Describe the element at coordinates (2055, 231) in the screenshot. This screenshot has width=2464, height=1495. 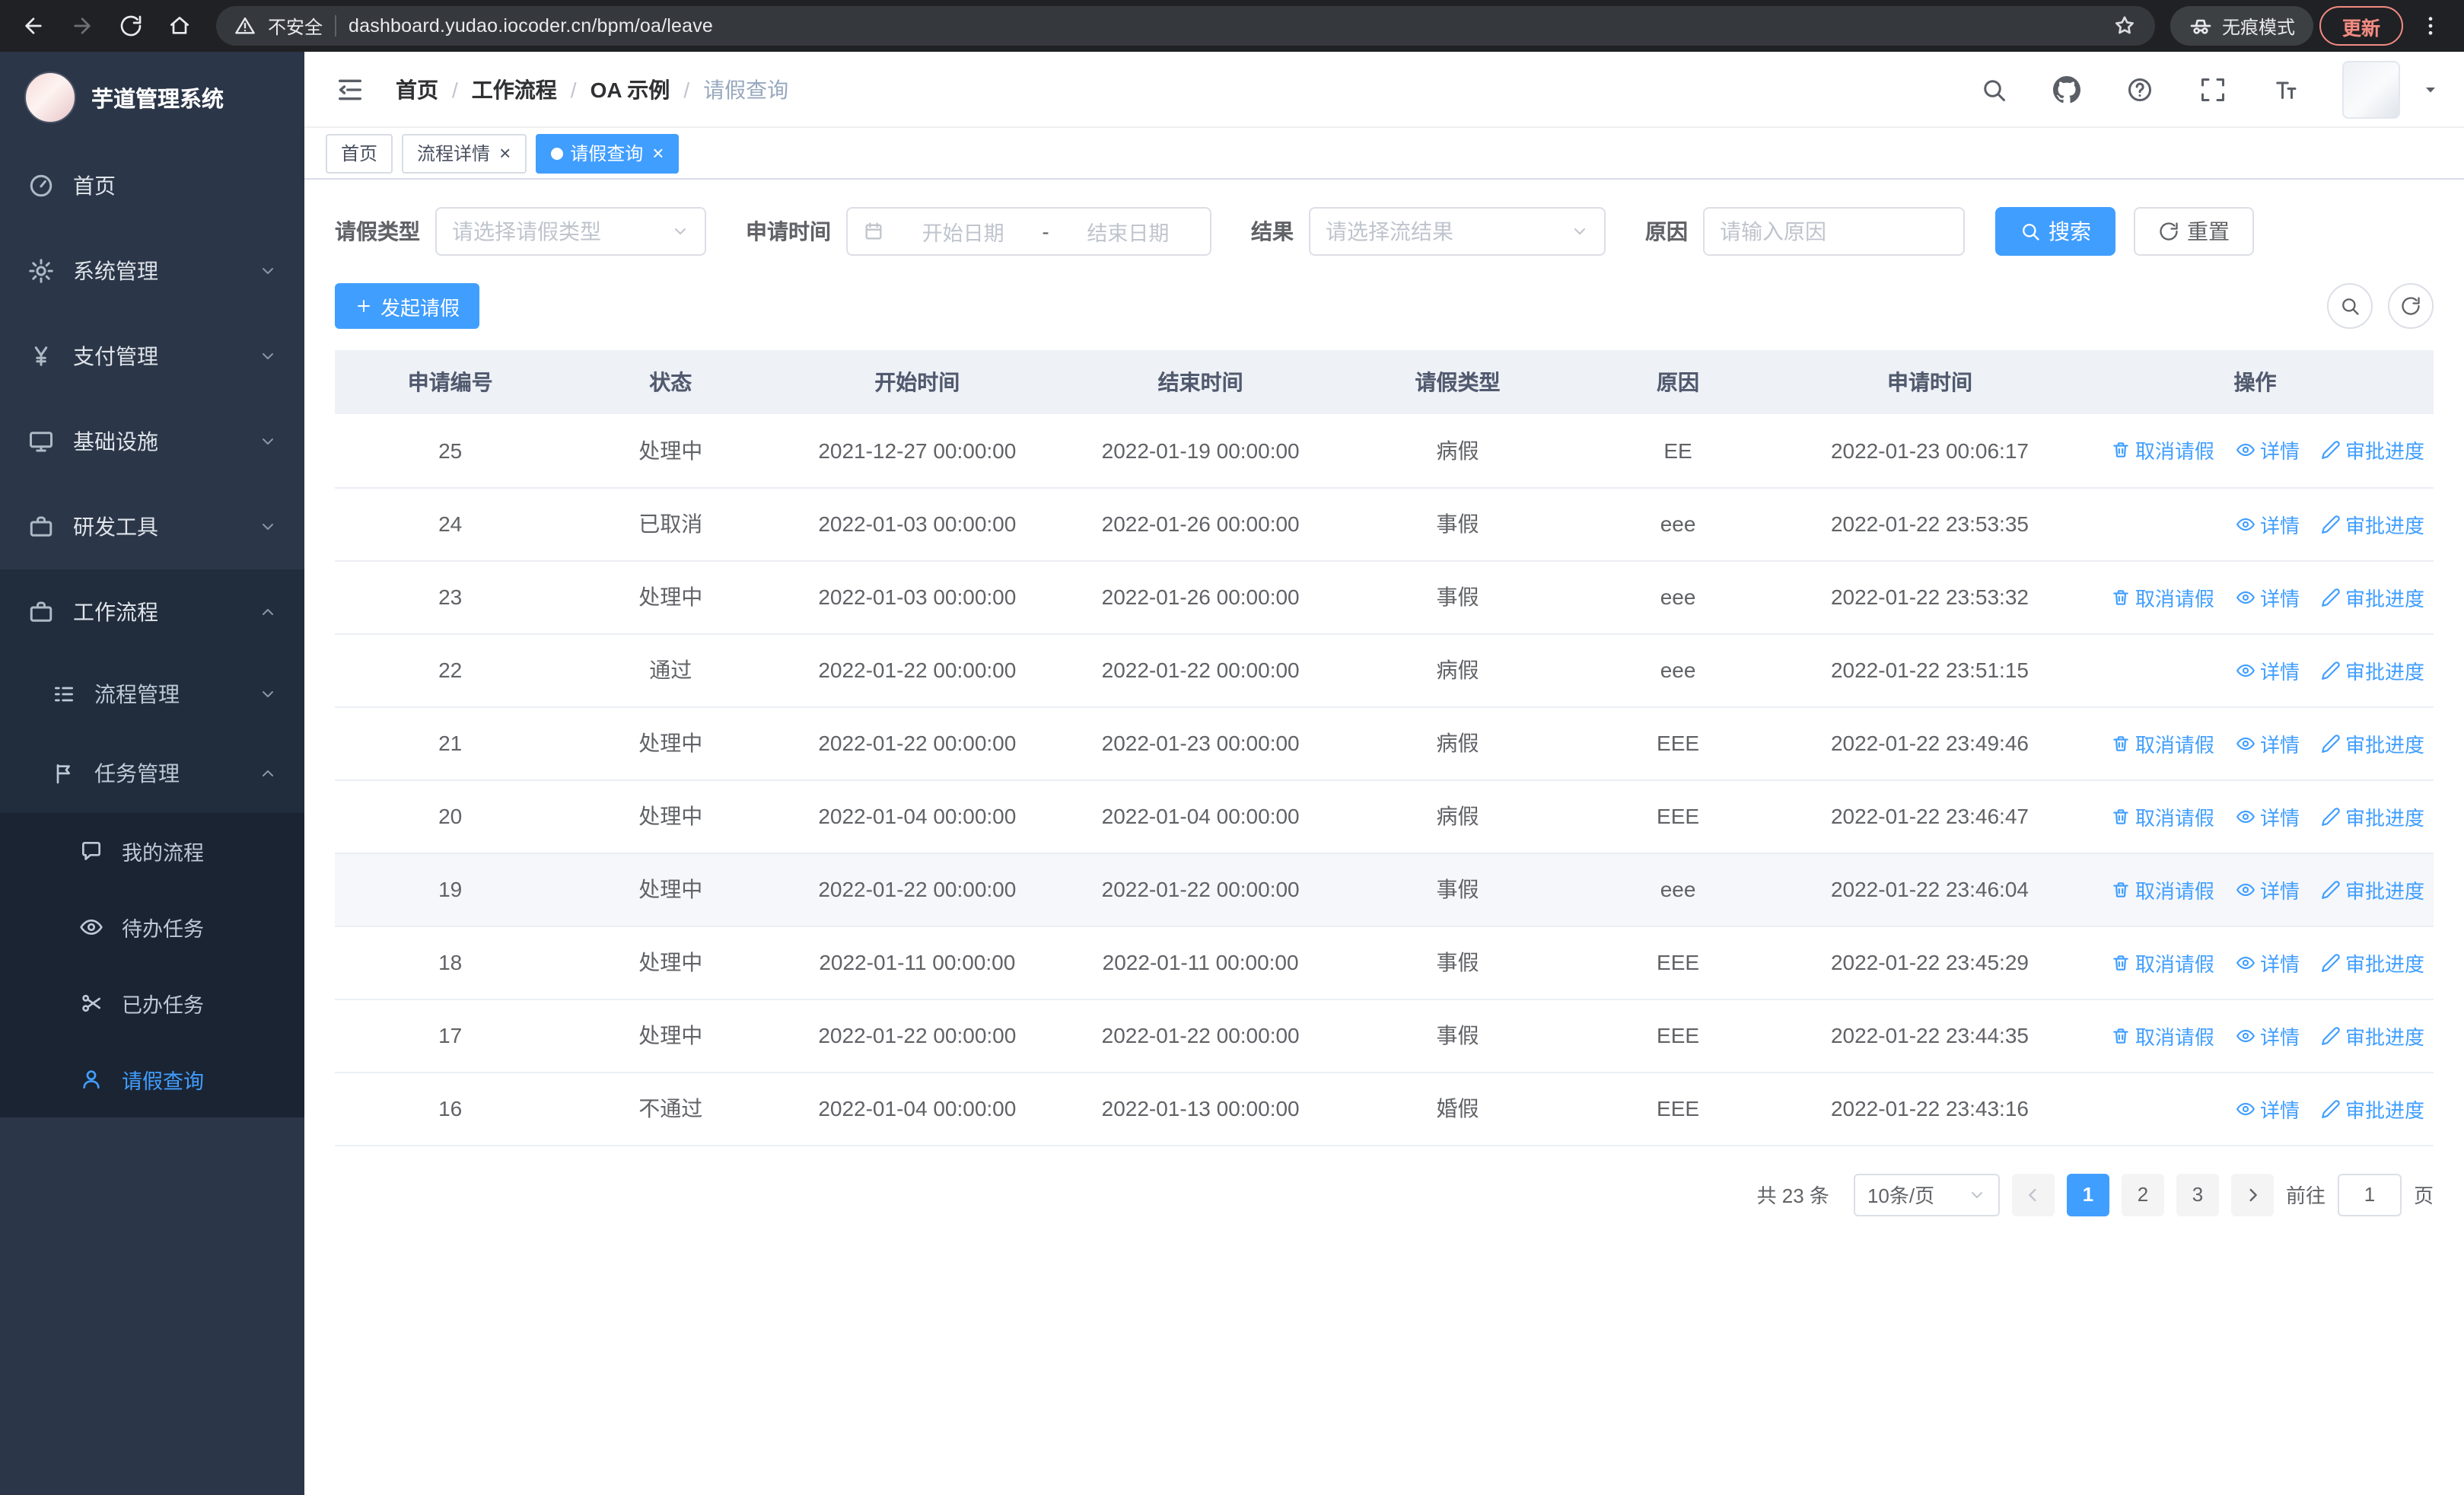
I see `search-button: 搜索` at that location.